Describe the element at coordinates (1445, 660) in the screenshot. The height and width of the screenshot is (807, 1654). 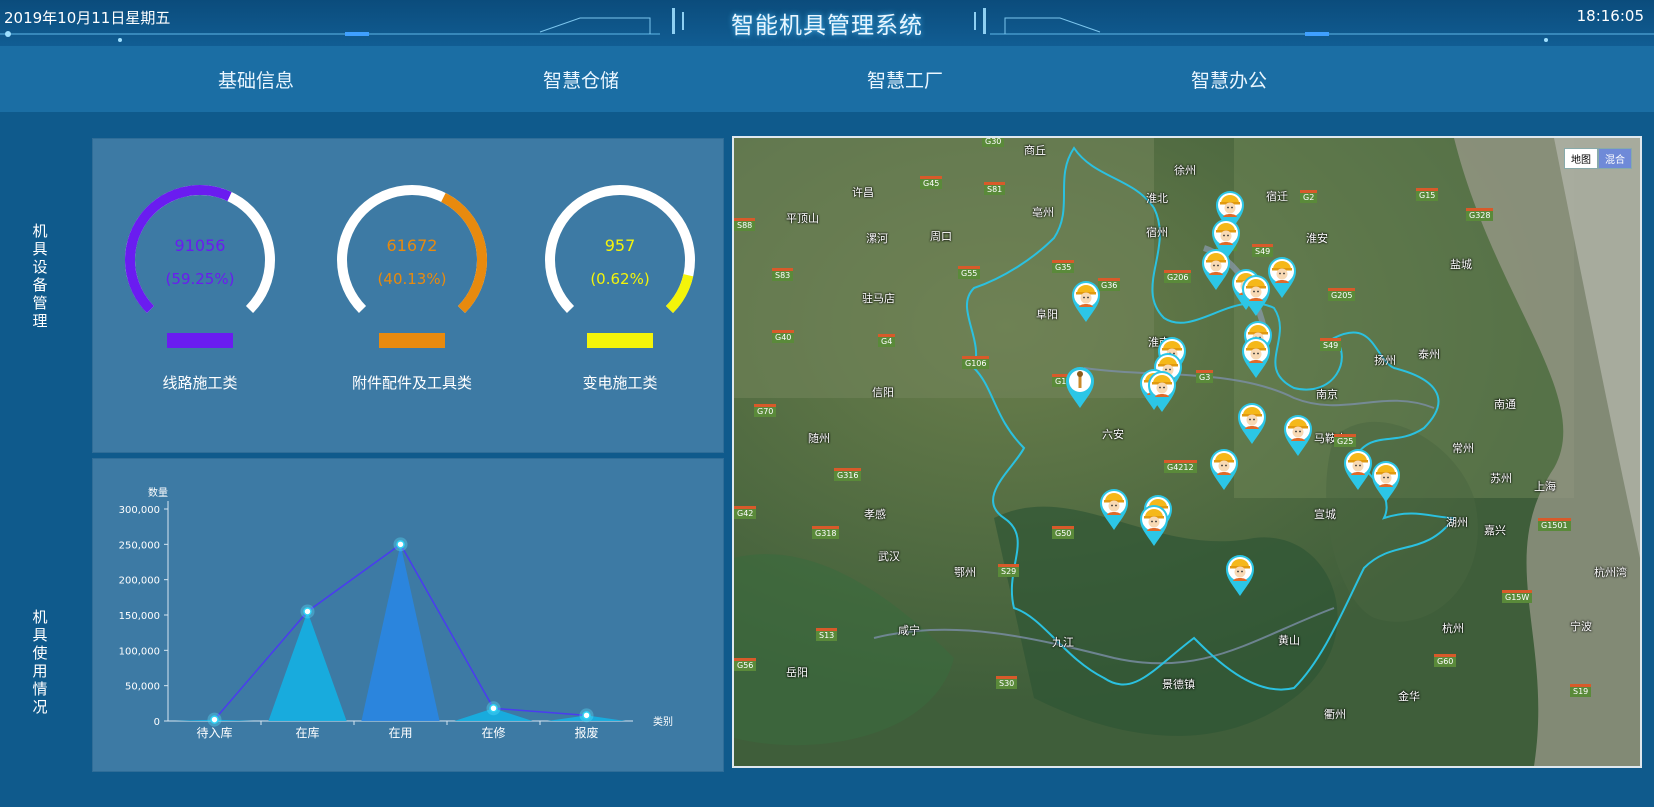
I see `map-road-shield: G60` at that location.